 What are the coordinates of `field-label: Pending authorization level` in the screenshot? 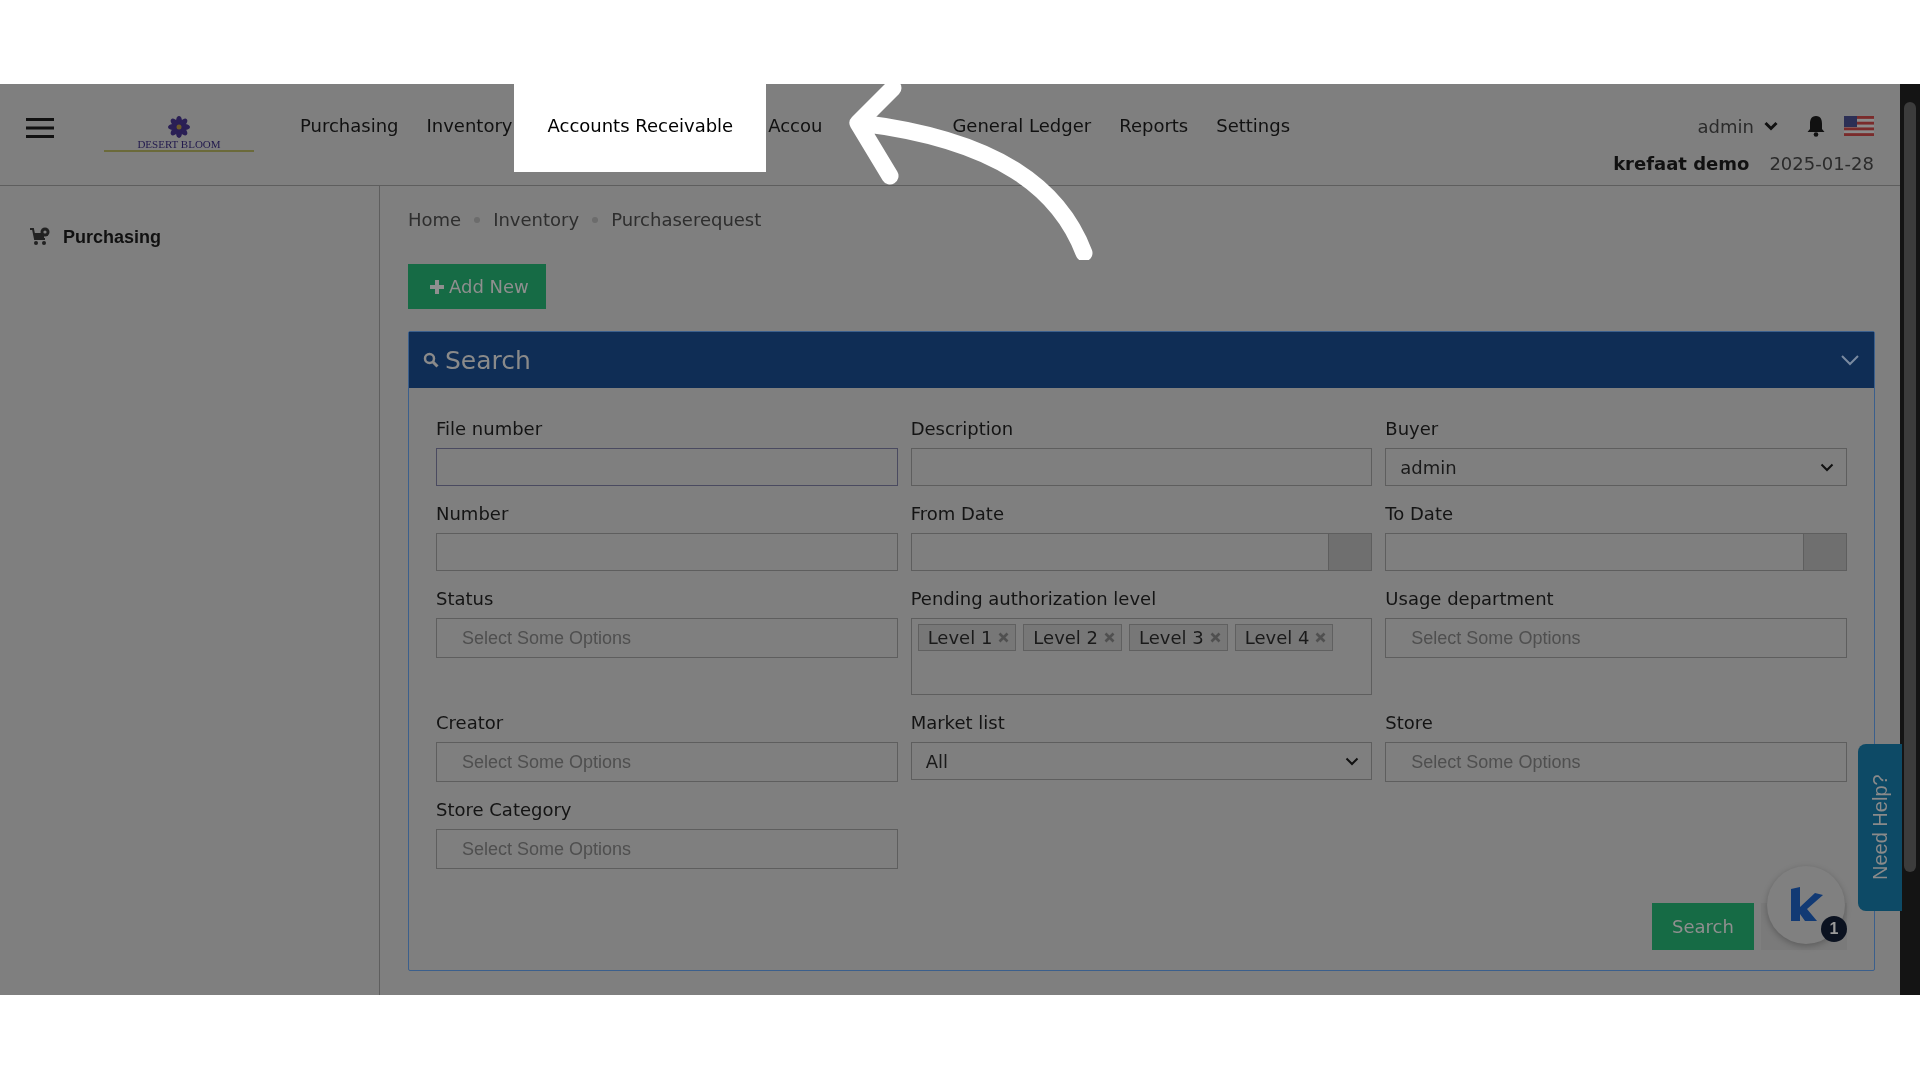 It's located at (1034, 598).